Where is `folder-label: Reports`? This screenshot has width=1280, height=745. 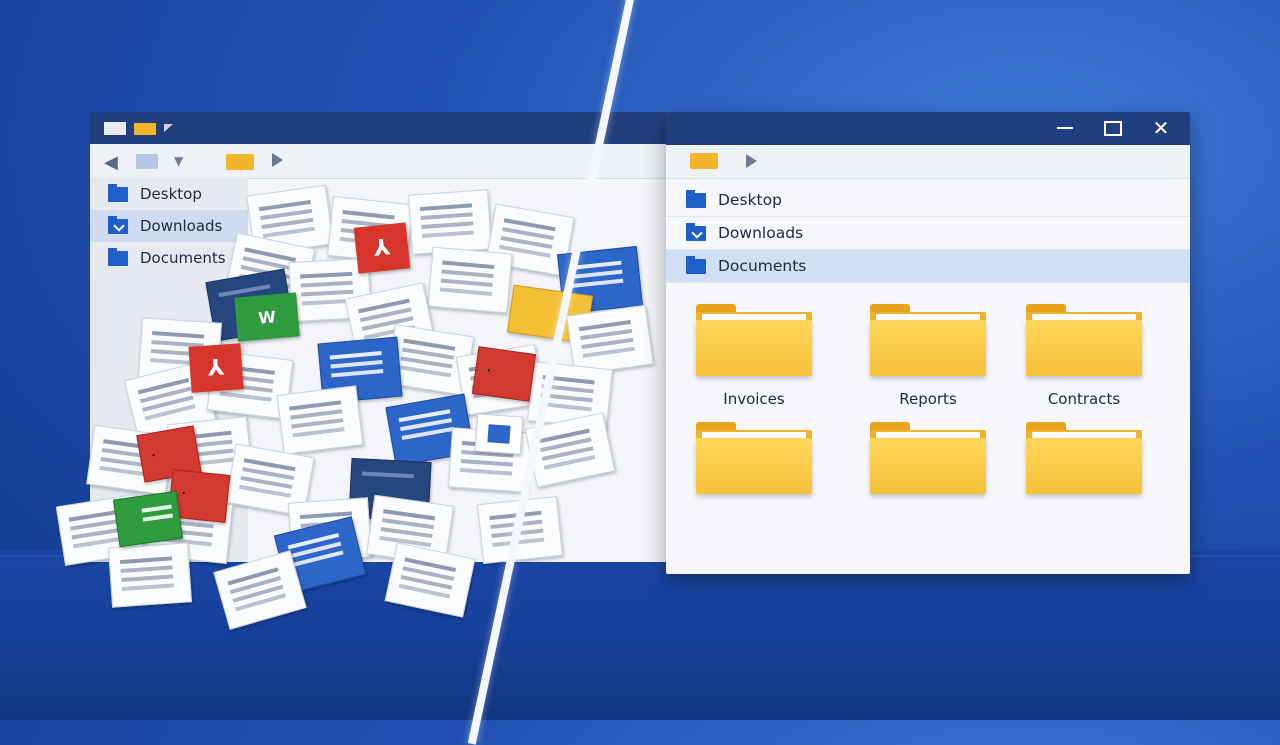 folder-label: Reports is located at coordinates (928, 399).